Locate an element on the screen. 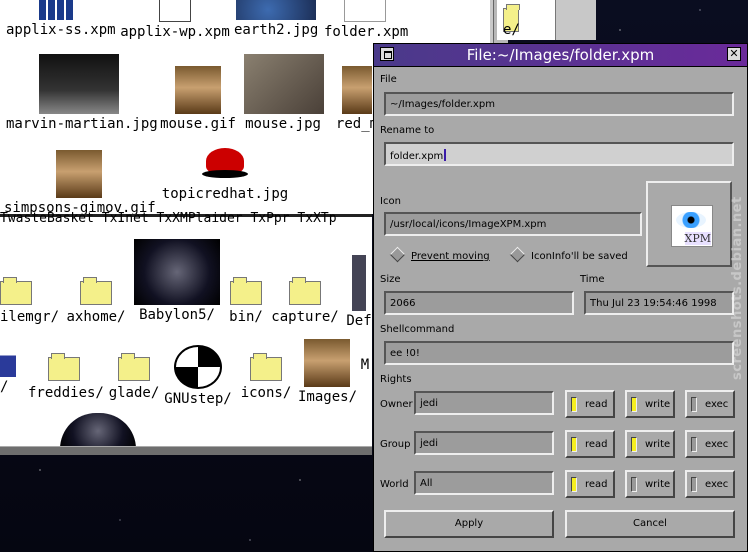 Image resolution: width=748 pixels, height=552 pixels. file-item: Images/ is located at coordinates (327, 372).